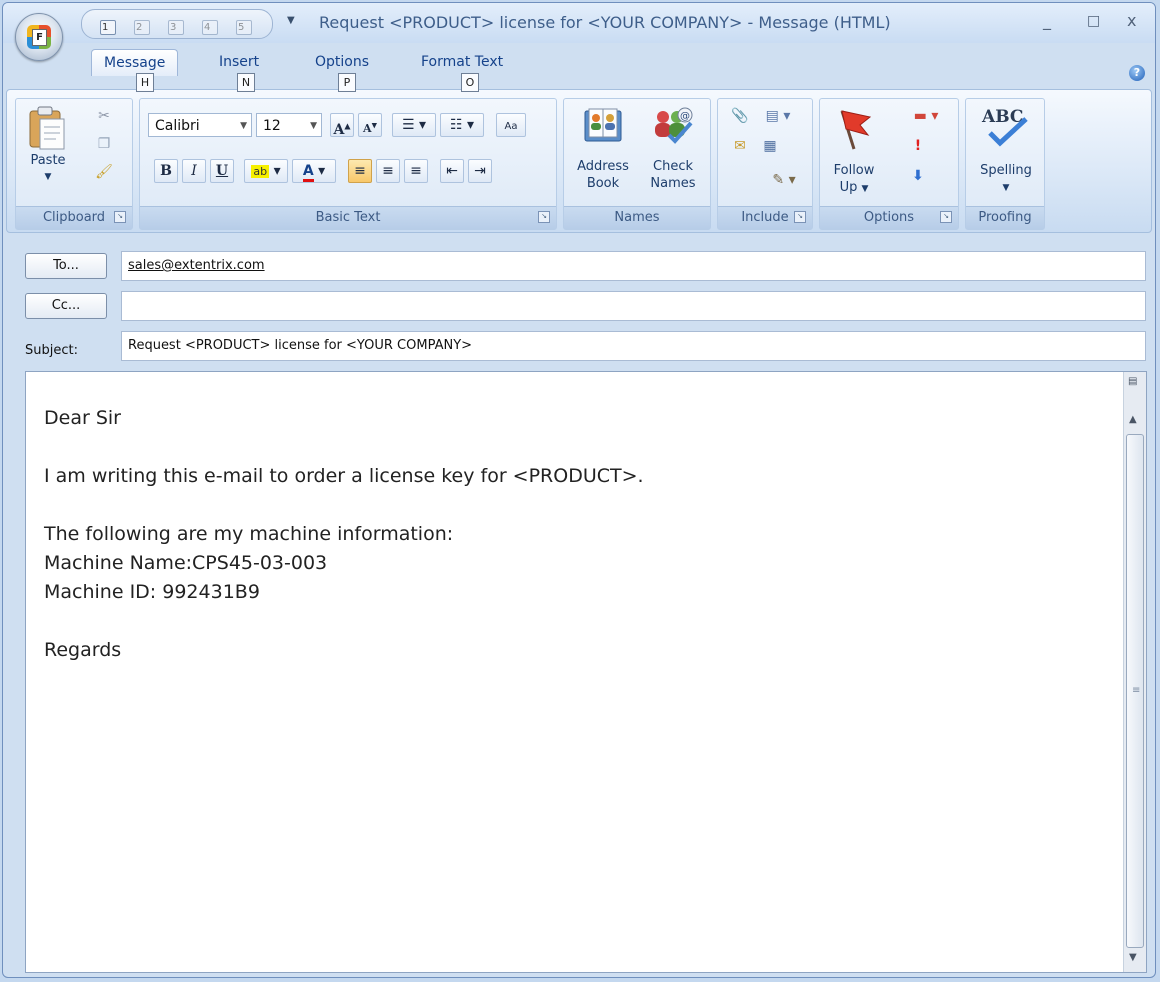 The image size is (1160, 982). Describe the element at coordinates (152, 592) in the screenshot. I see `body-line: Machine ID: 992431B9` at that location.